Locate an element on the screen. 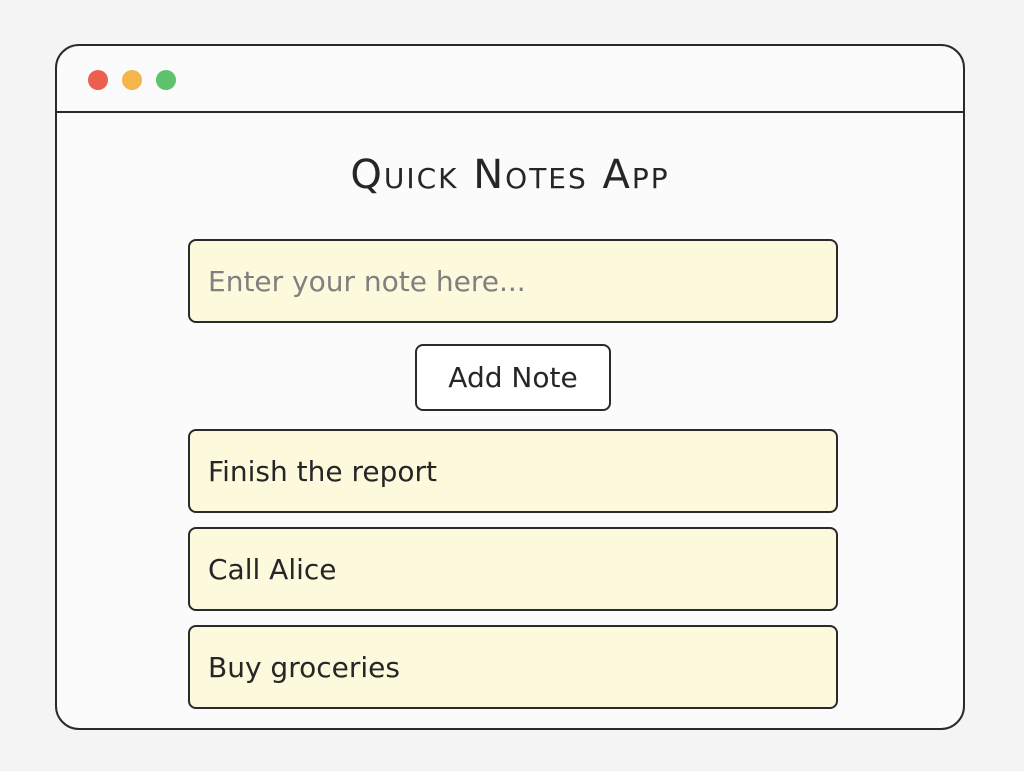  maximize-window-button is located at coordinates (166, 80).